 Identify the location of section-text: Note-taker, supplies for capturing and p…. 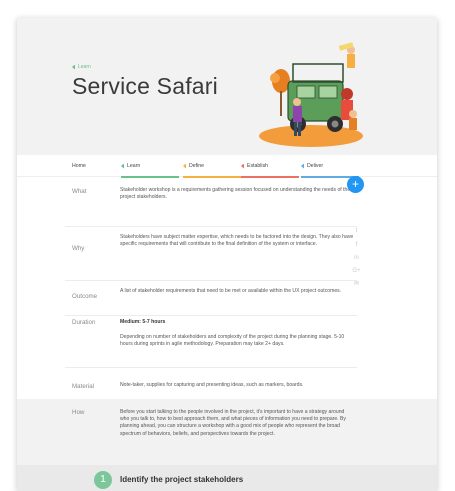
(212, 385).